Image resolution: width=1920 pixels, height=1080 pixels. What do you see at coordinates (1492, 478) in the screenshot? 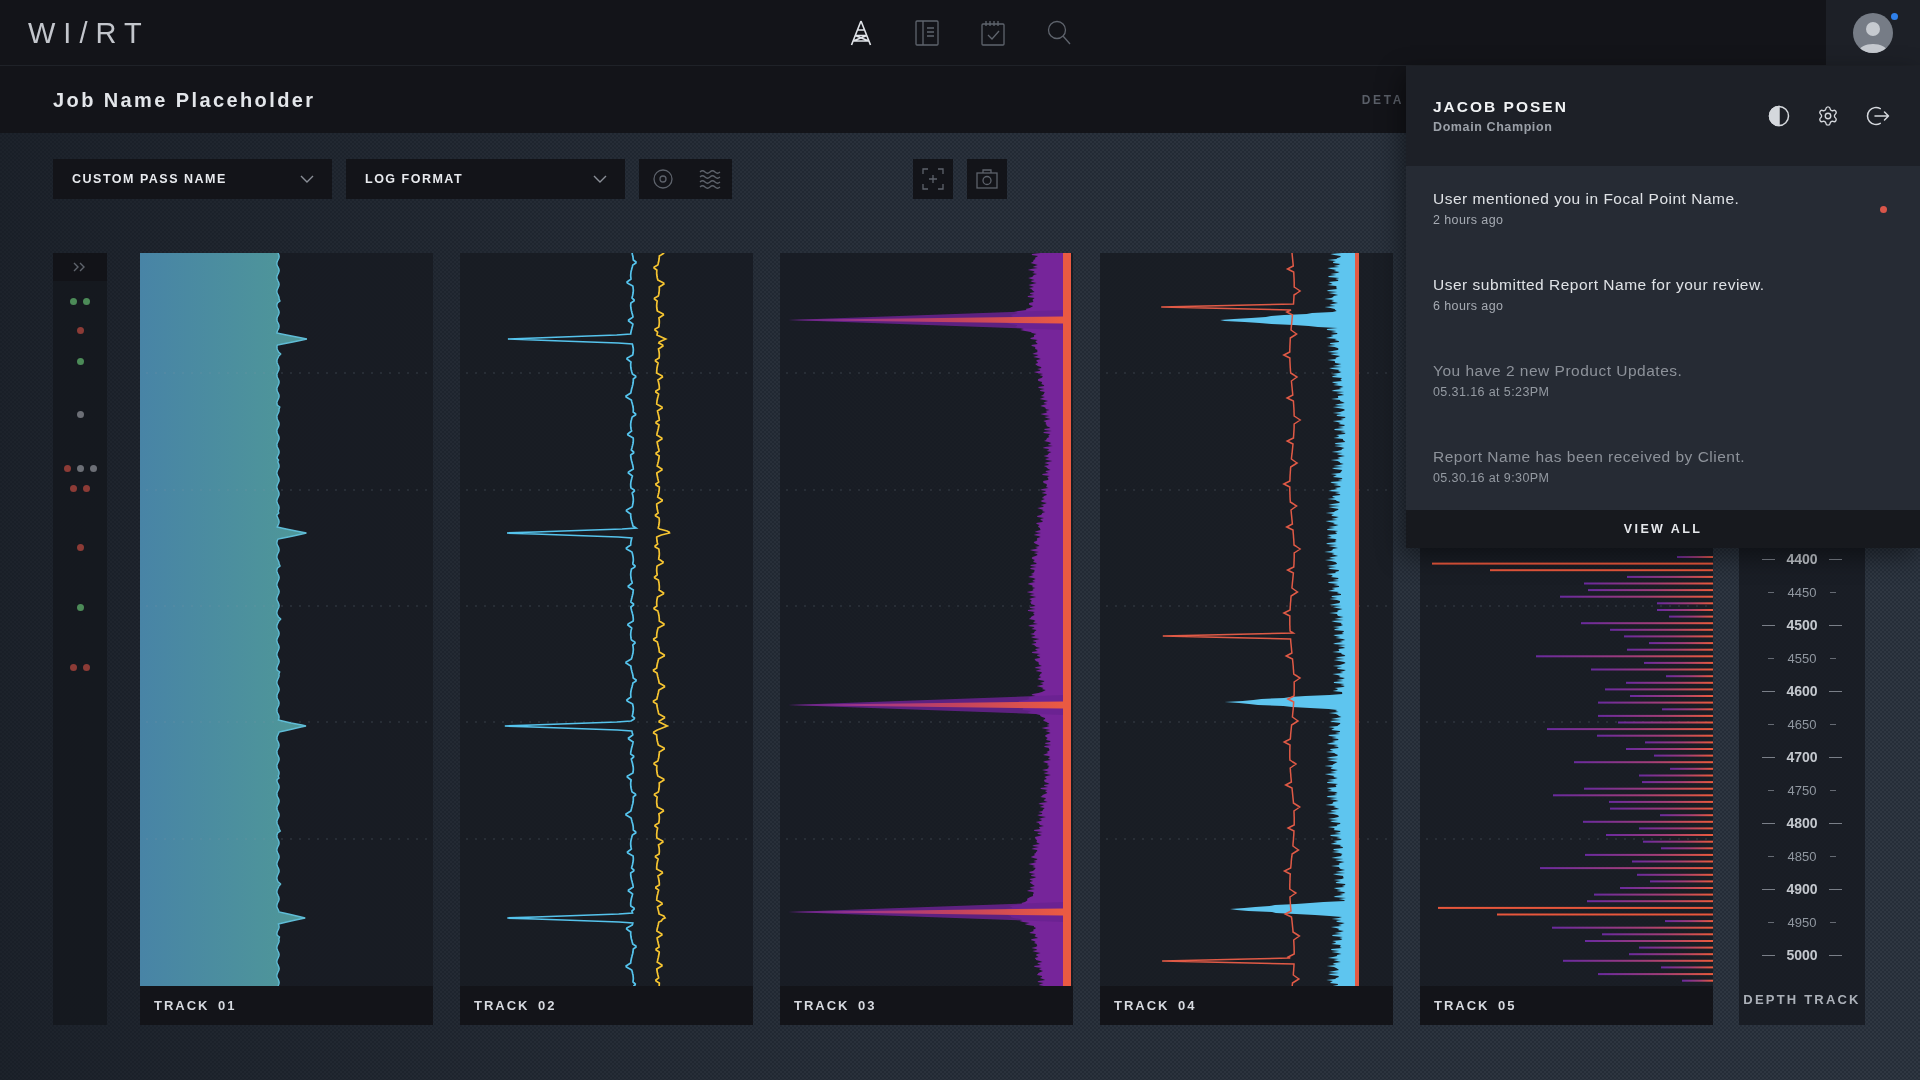
I see `notification-time: 05.30.16 at 9:30PM` at bounding box center [1492, 478].